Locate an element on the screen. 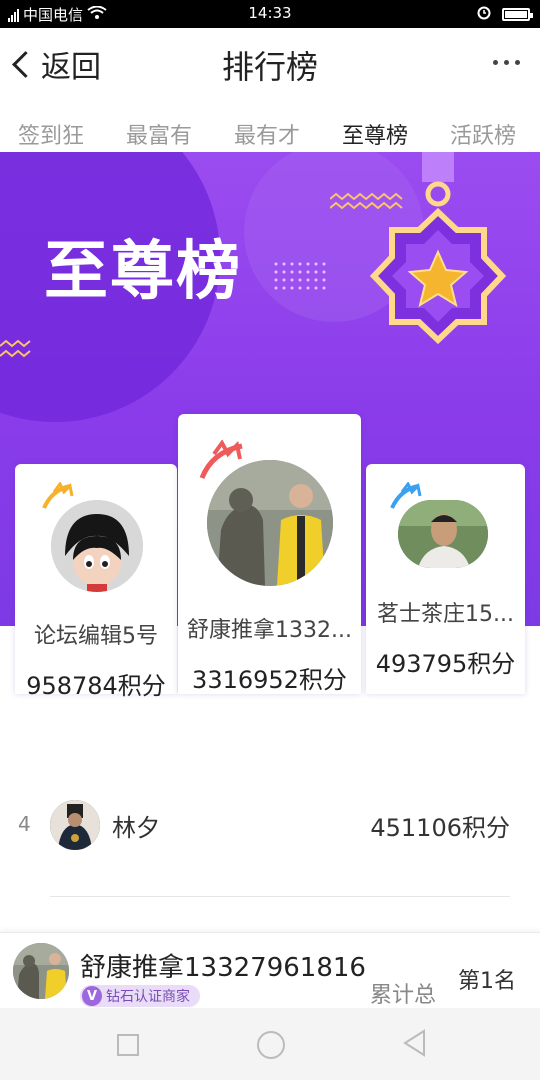  tab-most-talented: 最有才 is located at coordinates (267, 134).